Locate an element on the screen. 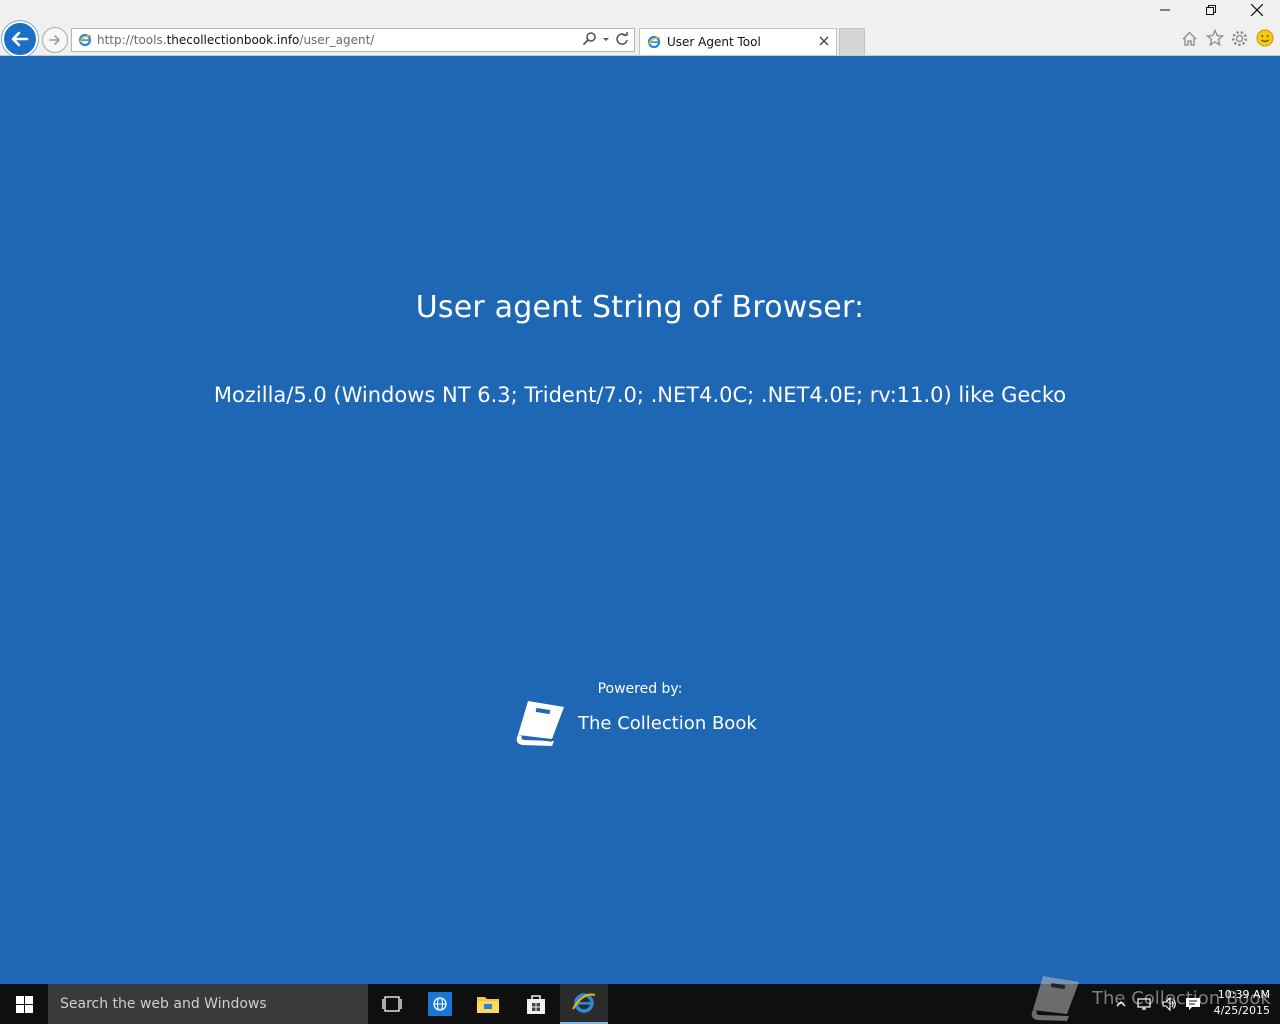 The width and height of the screenshot is (1280, 1024). taskbar-app-internet-explorer is located at coordinates (584, 1004).